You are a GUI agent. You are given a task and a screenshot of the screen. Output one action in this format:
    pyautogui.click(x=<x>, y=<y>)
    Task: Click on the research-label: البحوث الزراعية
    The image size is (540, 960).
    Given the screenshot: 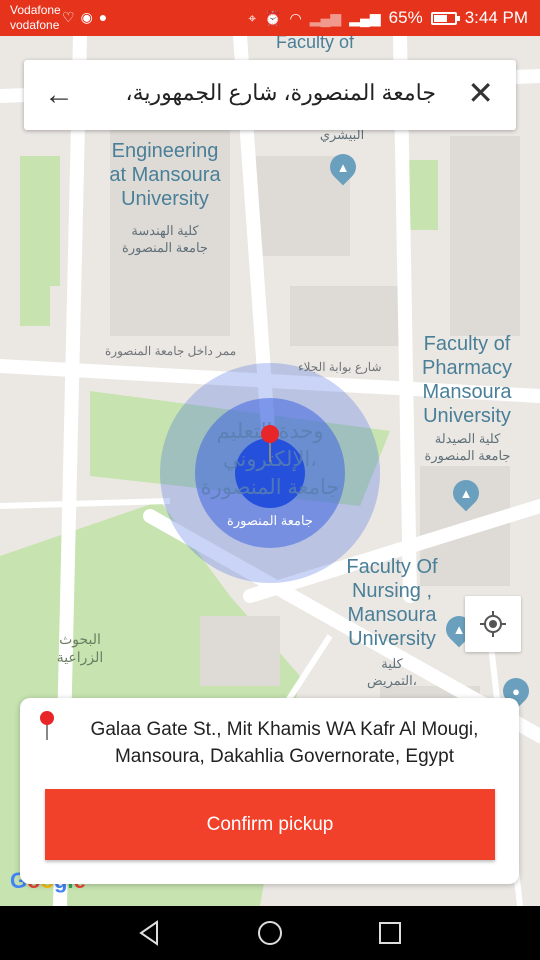 What is the action you would take?
    pyautogui.click(x=80, y=648)
    